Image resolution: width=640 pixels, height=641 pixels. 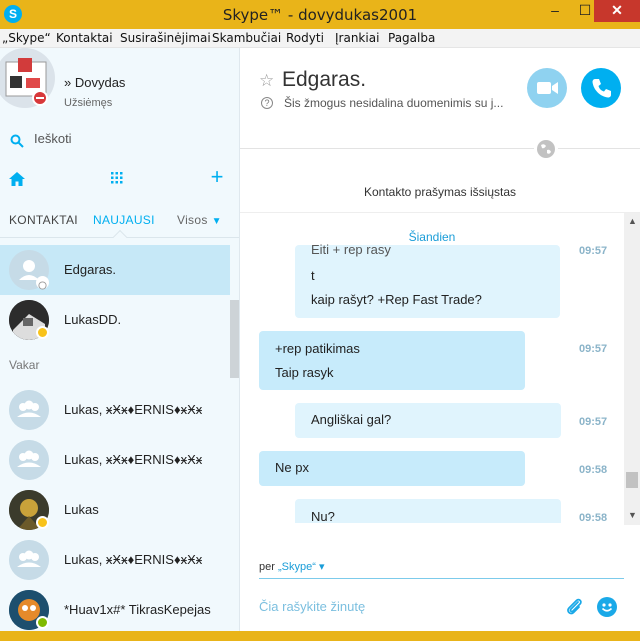 I want to click on contact-item-lukasdd: LukasDD., so click(x=115, y=320).